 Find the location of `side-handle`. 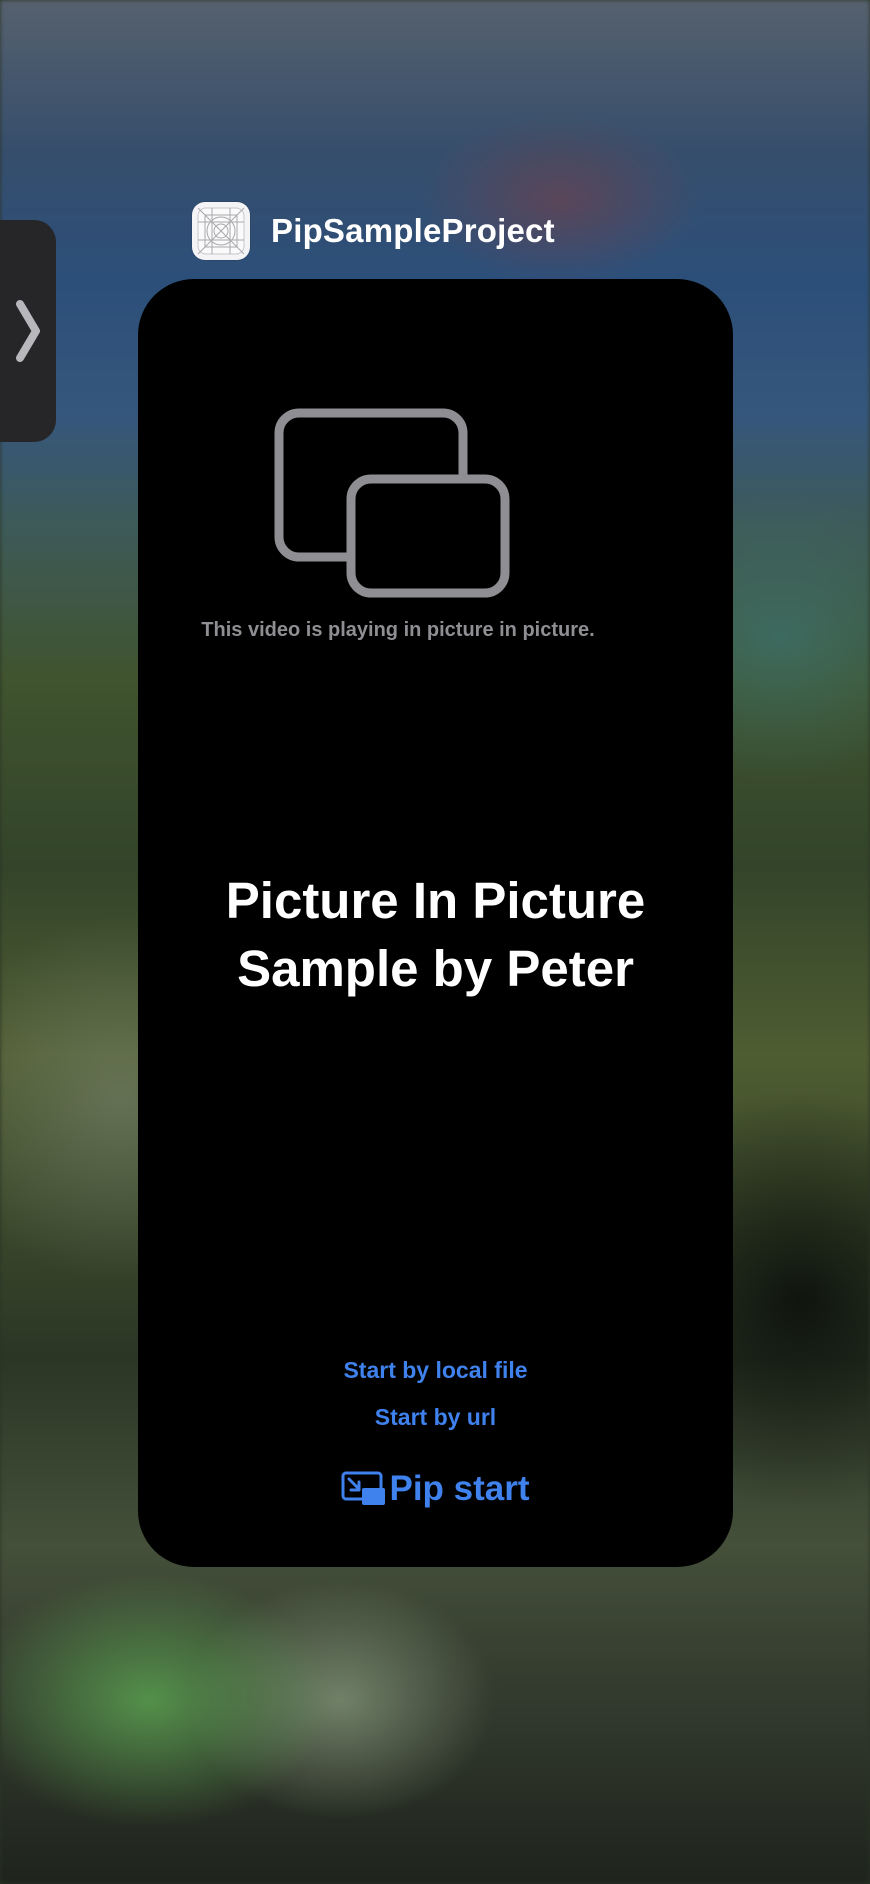

side-handle is located at coordinates (28, 331).